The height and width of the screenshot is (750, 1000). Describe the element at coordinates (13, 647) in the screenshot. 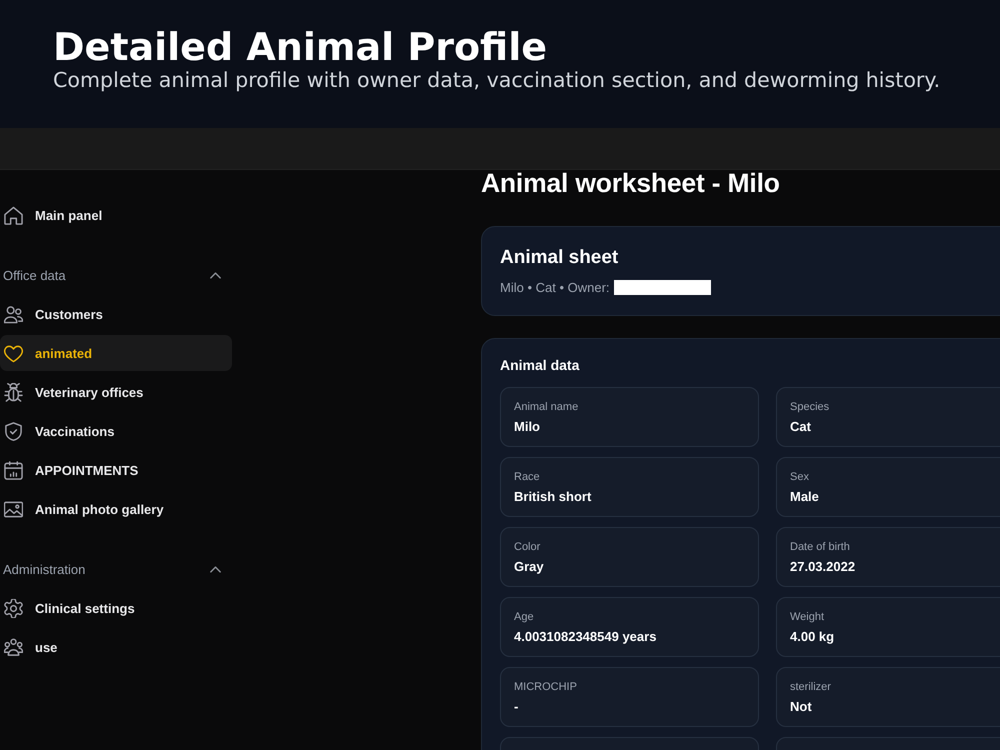

I see `group-icon` at that location.